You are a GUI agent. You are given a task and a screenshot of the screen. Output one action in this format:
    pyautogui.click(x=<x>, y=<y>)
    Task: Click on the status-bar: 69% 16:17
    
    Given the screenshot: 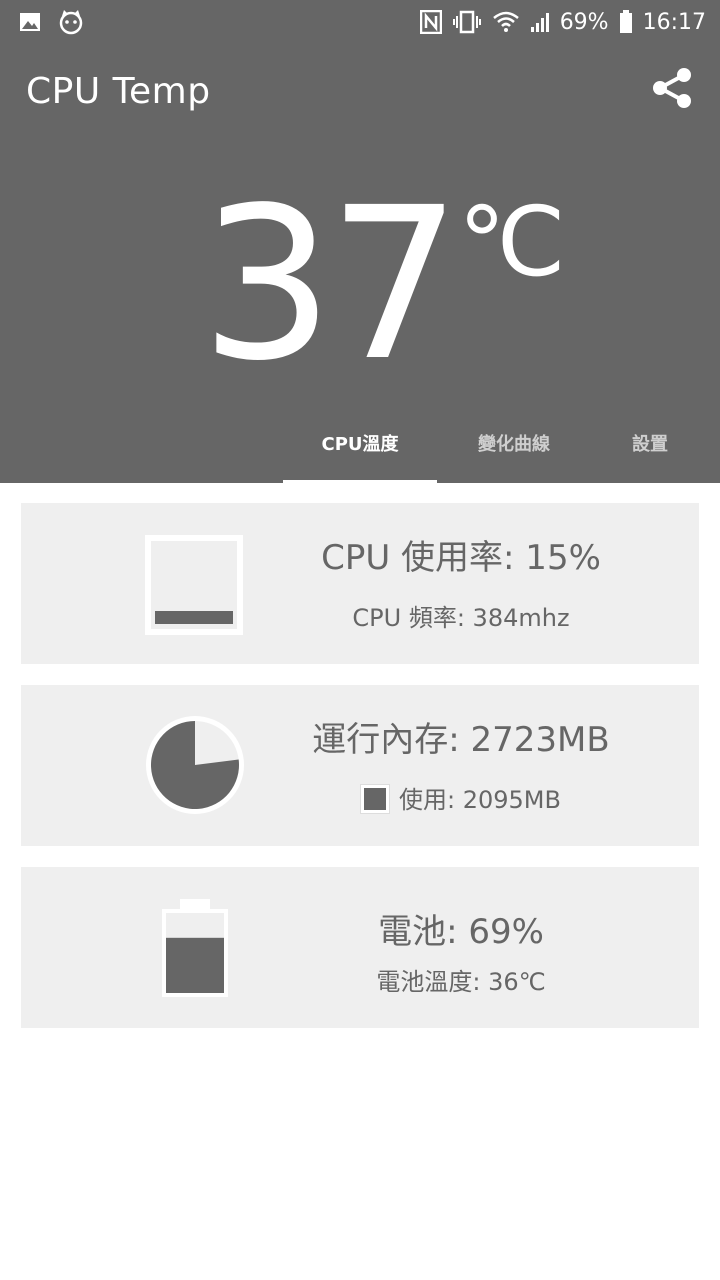 What is the action you would take?
    pyautogui.click(x=360, y=22)
    